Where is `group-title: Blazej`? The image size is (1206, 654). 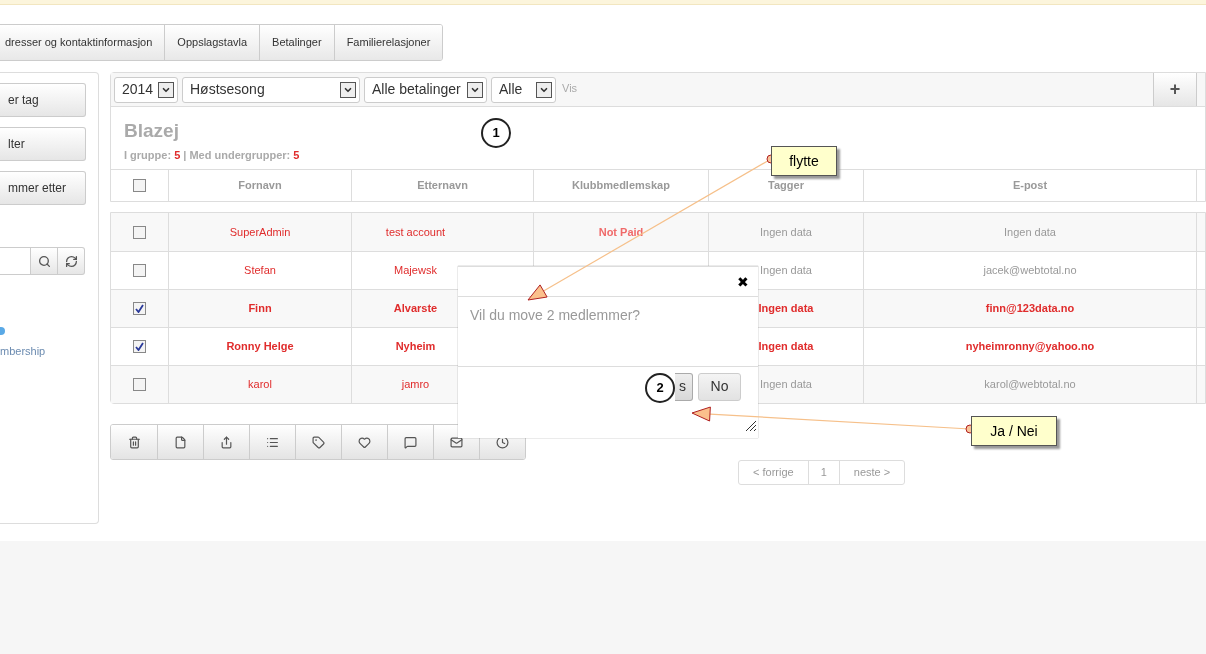 group-title: Blazej is located at coordinates (151, 131).